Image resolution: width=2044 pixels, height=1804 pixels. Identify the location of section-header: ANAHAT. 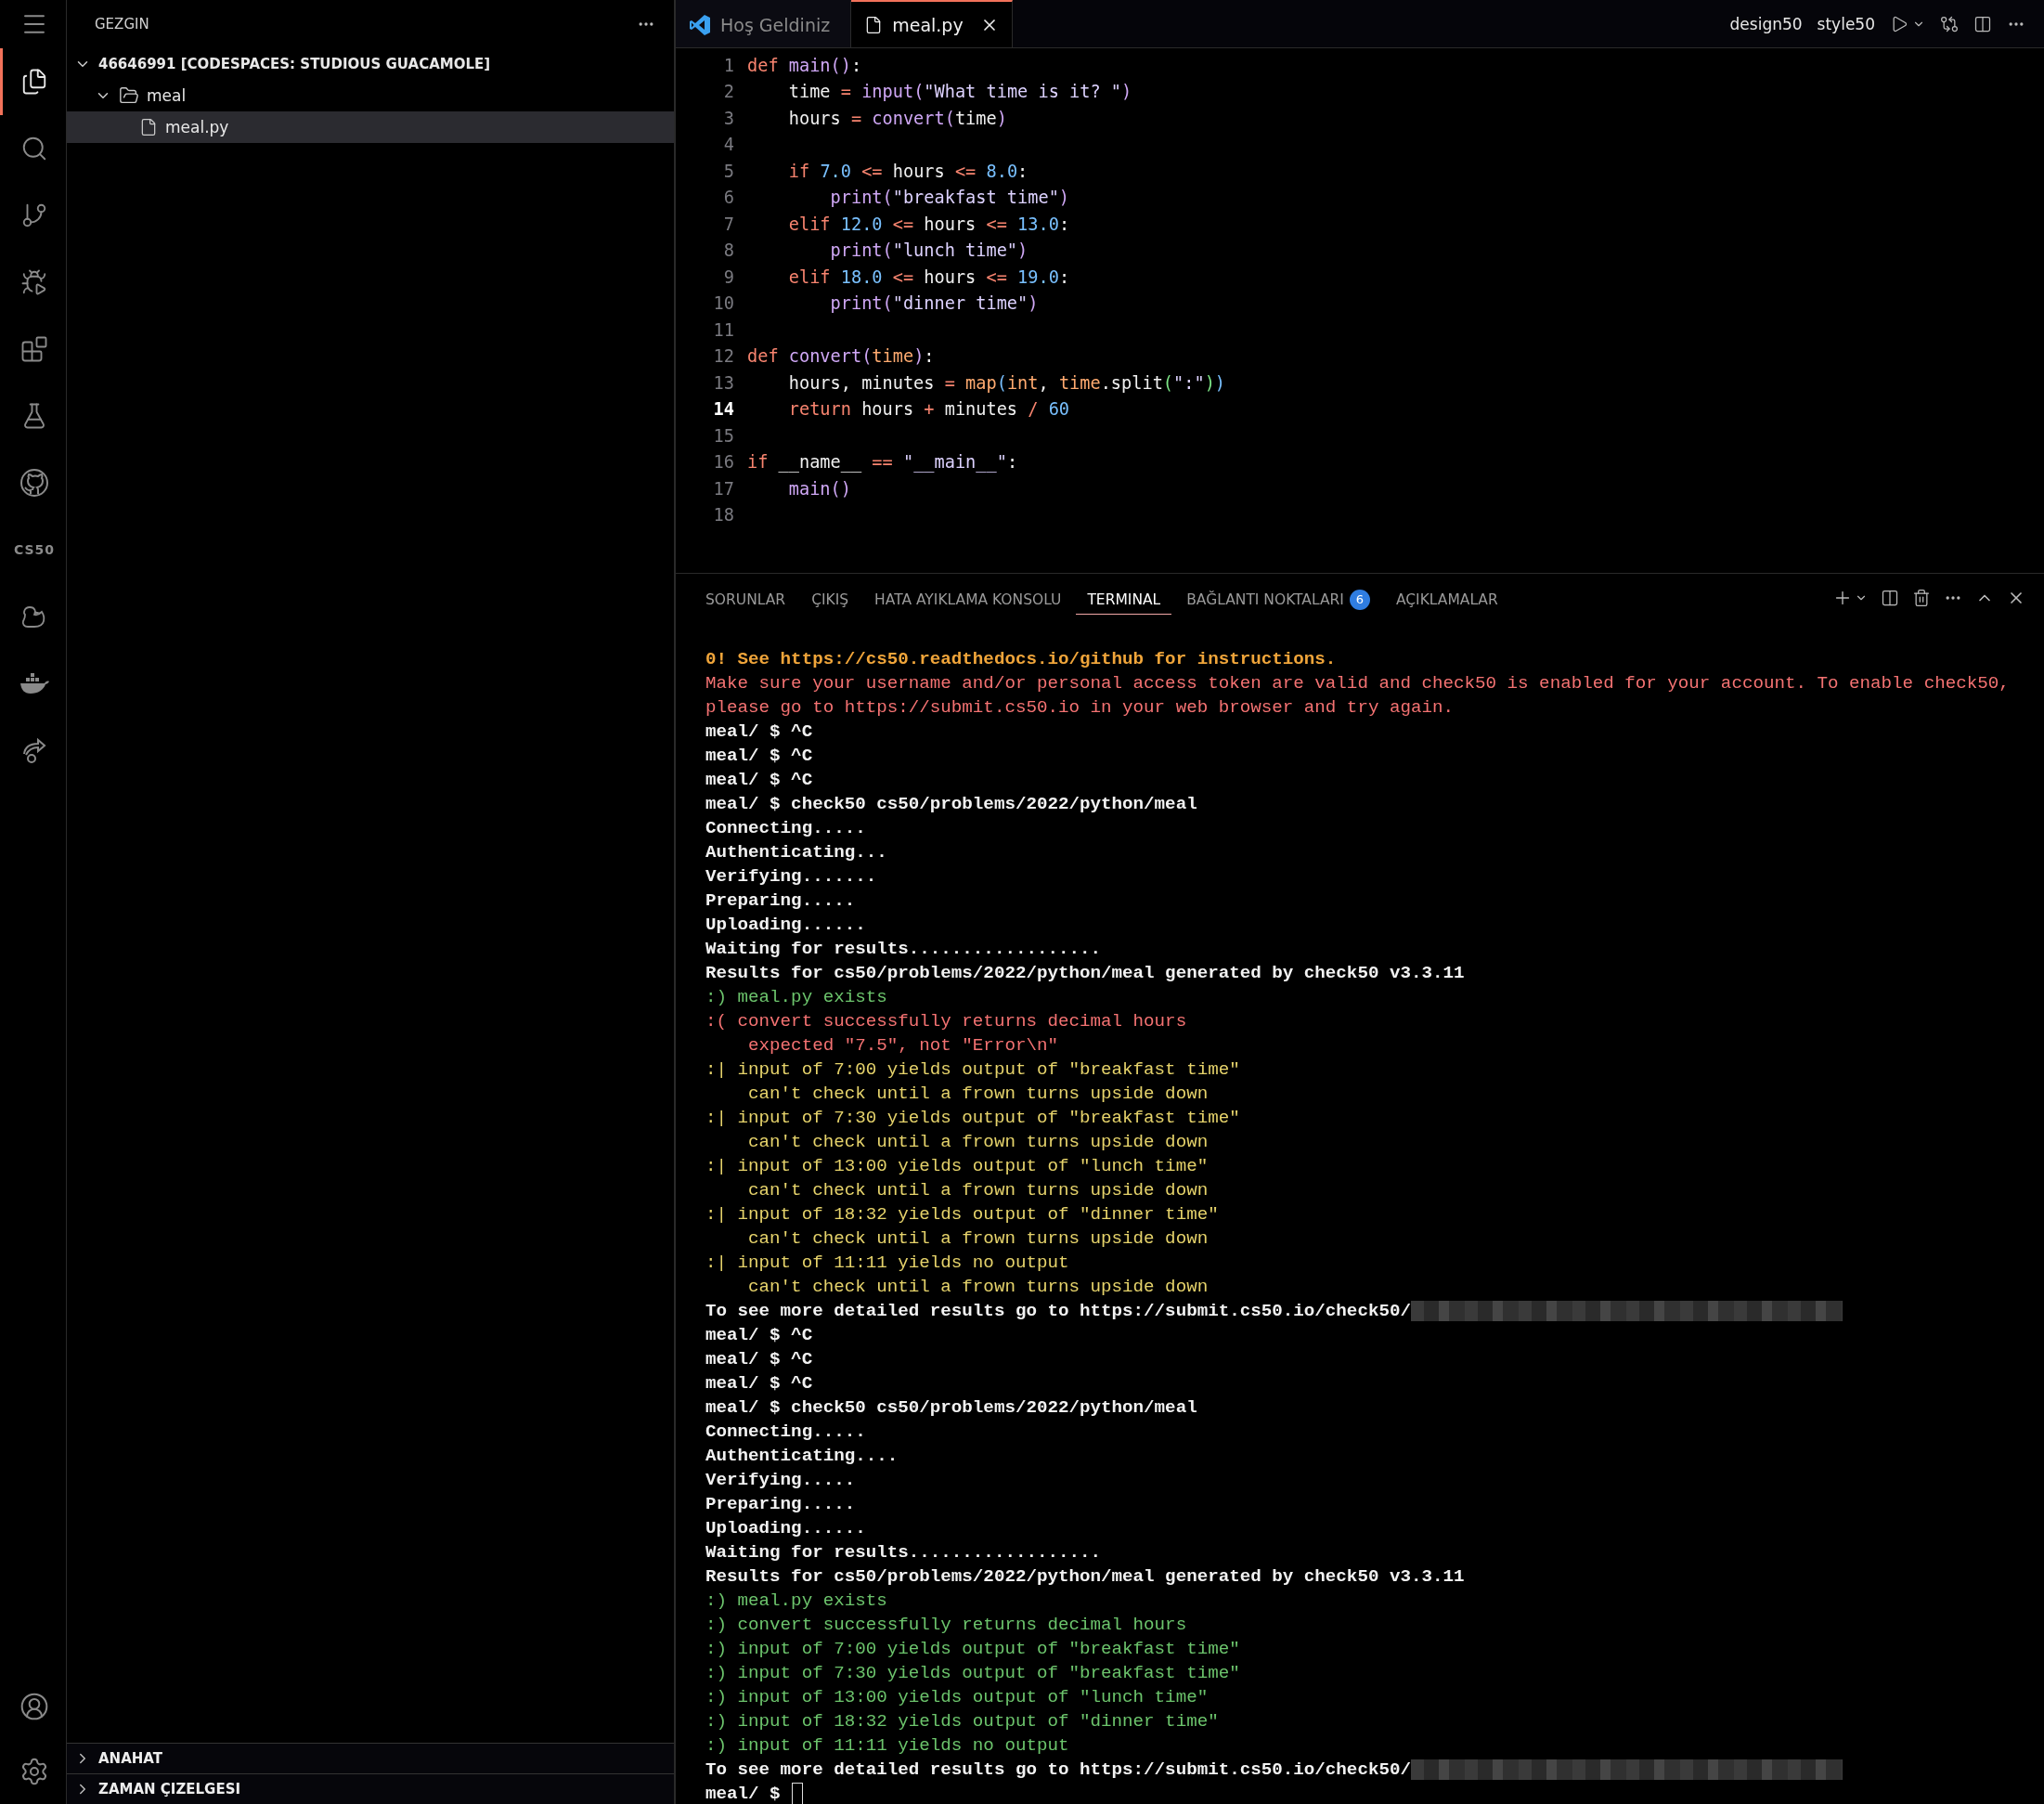
(371, 1758).